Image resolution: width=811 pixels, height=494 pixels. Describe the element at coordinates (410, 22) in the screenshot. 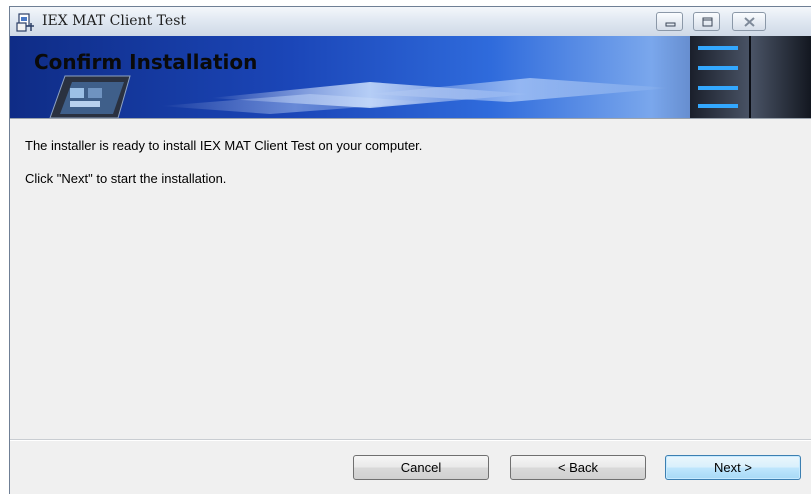

I see `title-bar: IEX MAT Client Test` at that location.